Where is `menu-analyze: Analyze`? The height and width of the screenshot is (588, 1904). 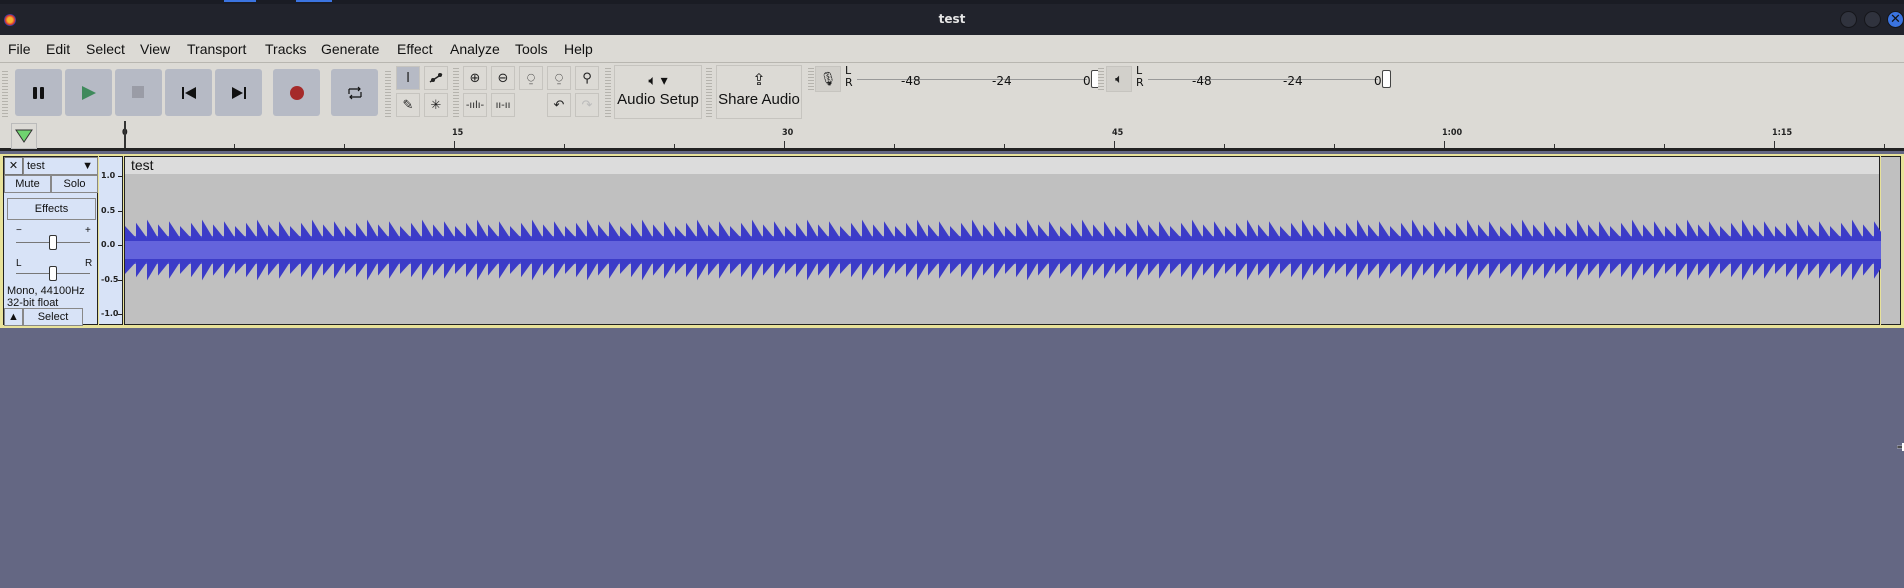 menu-analyze: Analyze is located at coordinates (475, 49).